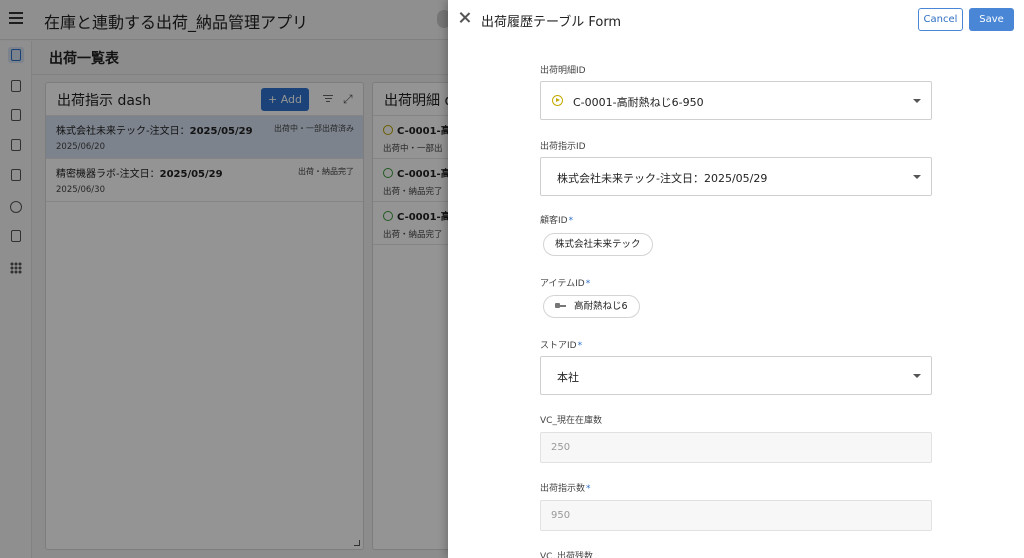 The width and height of the screenshot is (1024, 558). What do you see at coordinates (557, 221) in the screenshot?
I see `customer-id-label: 顧客ID*` at bounding box center [557, 221].